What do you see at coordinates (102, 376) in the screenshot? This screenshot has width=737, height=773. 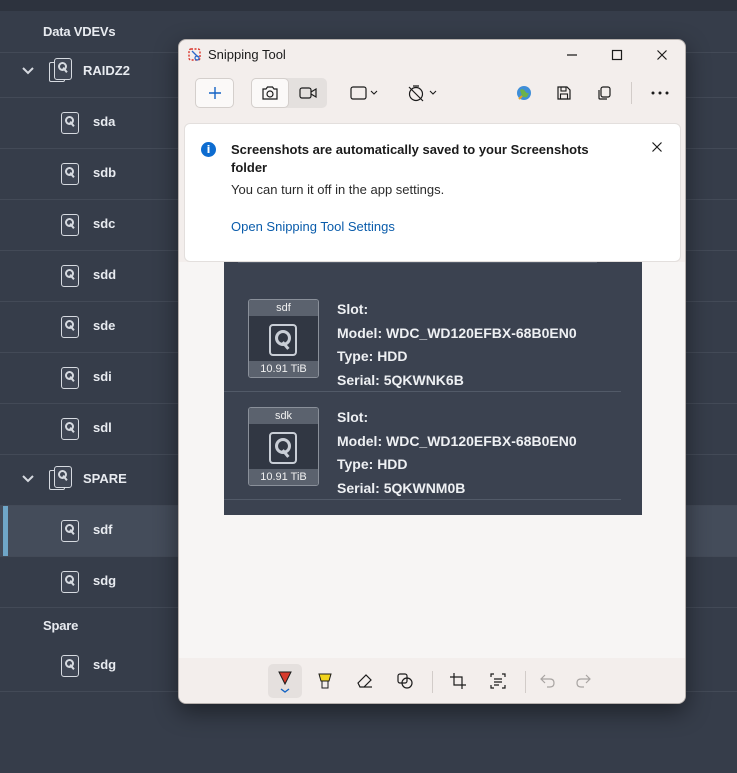 I see `disk-name: sdi` at bounding box center [102, 376].